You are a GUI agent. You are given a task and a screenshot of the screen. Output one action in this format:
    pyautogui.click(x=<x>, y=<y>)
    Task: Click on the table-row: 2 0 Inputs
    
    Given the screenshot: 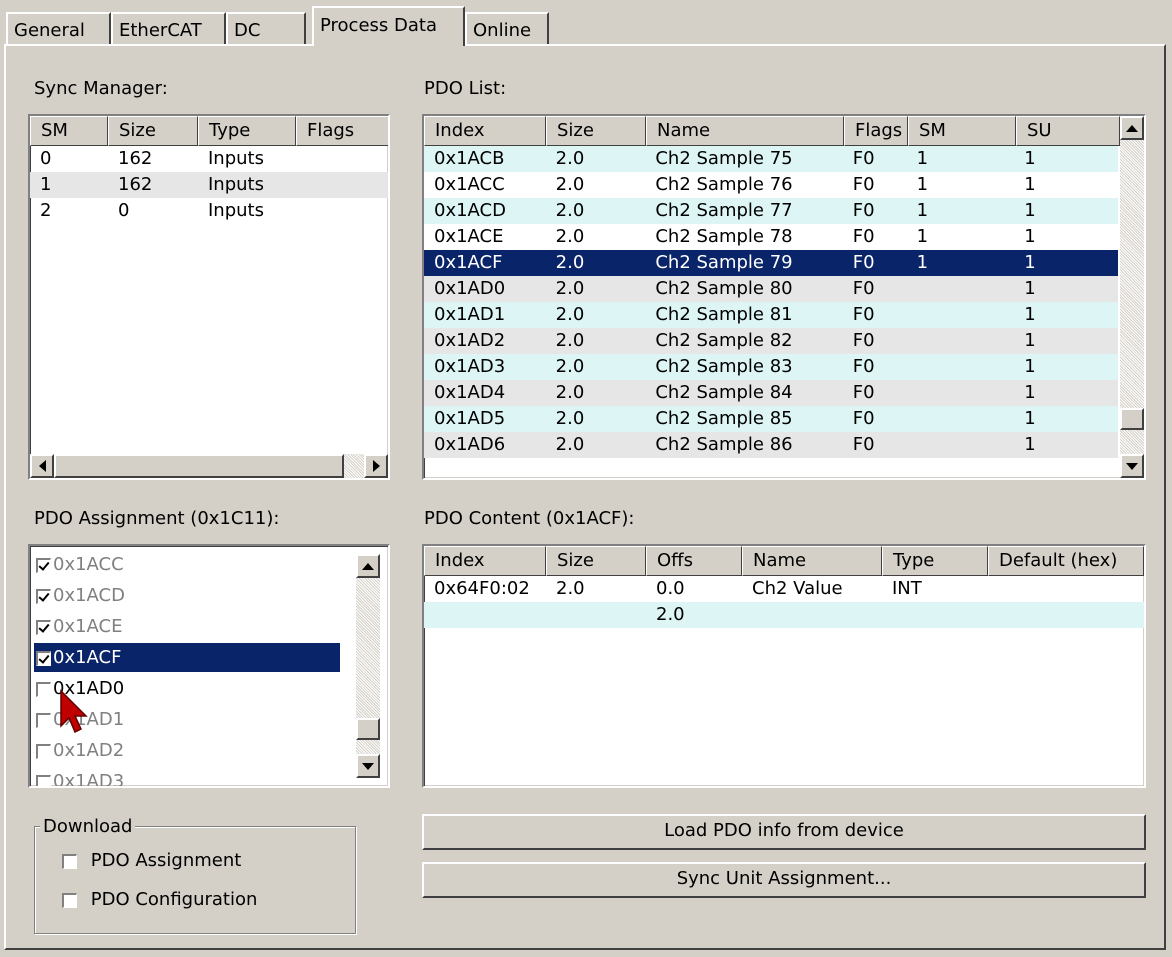 What is the action you would take?
    pyautogui.click(x=209, y=211)
    